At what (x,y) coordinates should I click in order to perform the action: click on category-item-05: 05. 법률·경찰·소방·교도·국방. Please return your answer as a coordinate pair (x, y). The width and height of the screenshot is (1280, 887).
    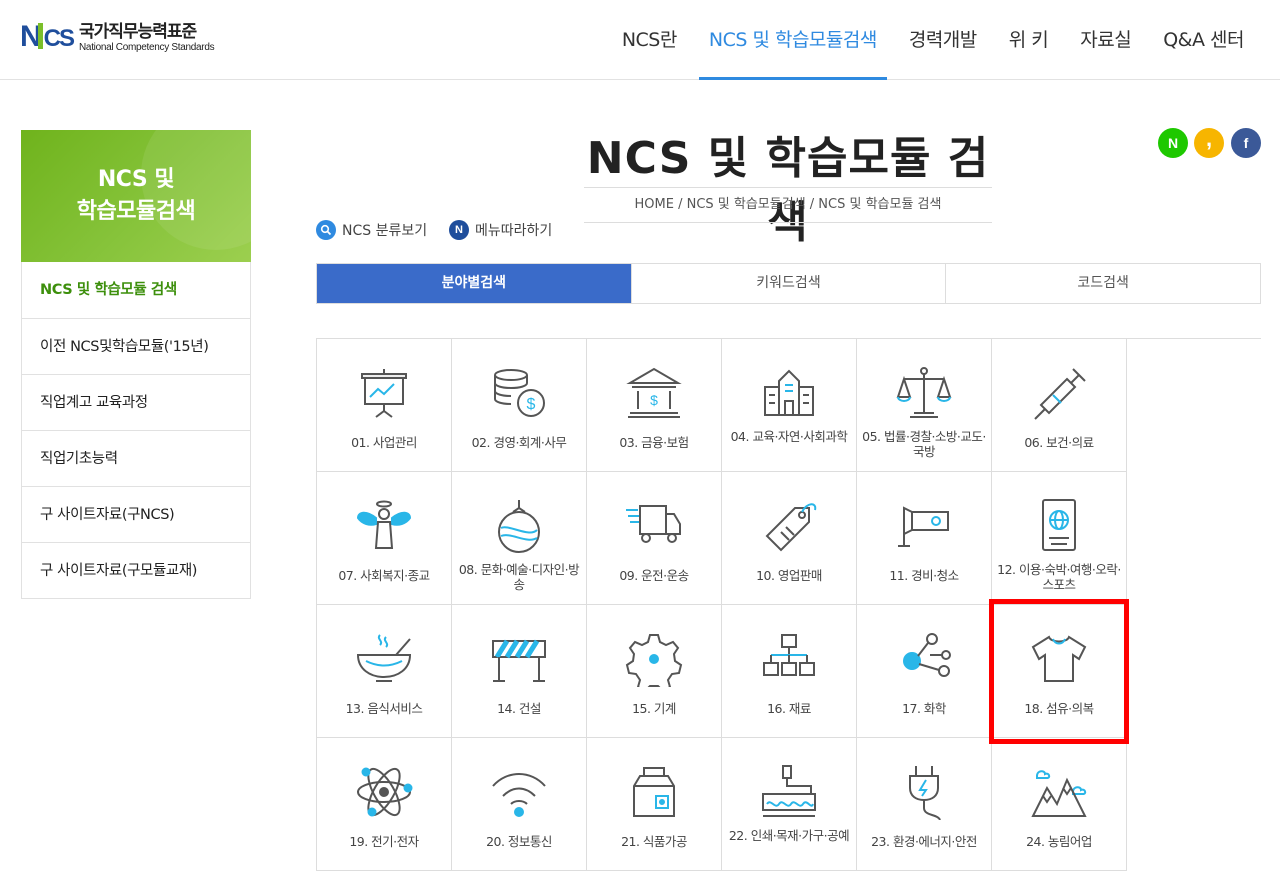
    Looking at the image, I should click on (924, 405).